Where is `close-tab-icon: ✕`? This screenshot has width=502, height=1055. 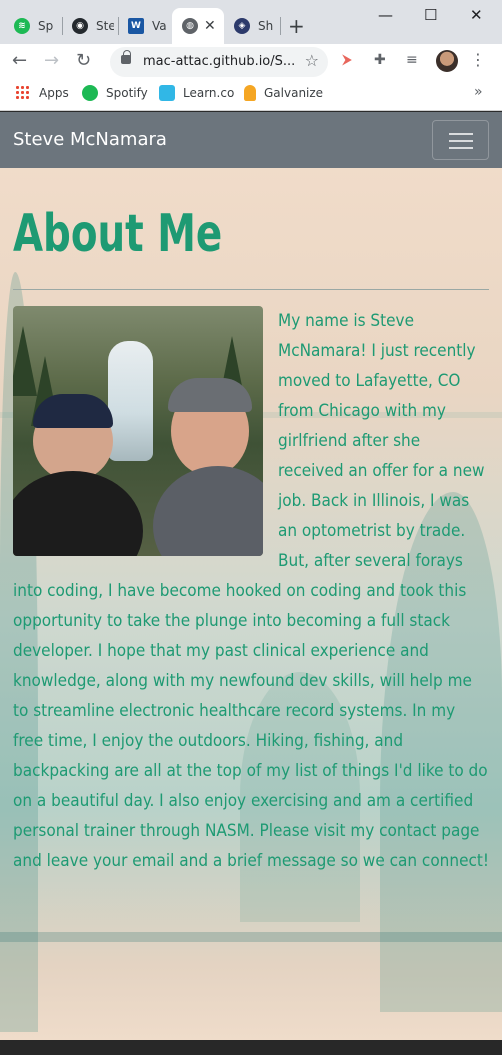 close-tab-icon: ✕ is located at coordinates (210, 26).